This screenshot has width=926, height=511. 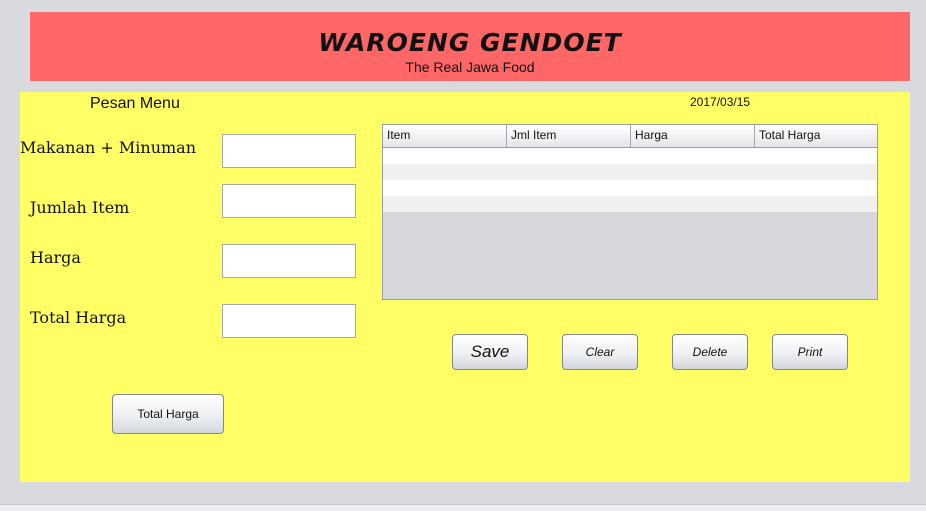 What do you see at coordinates (80, 207) in the screenshot?
I see `jumlah-item-label: Jumlah Item` at bounding box center [80, 207].